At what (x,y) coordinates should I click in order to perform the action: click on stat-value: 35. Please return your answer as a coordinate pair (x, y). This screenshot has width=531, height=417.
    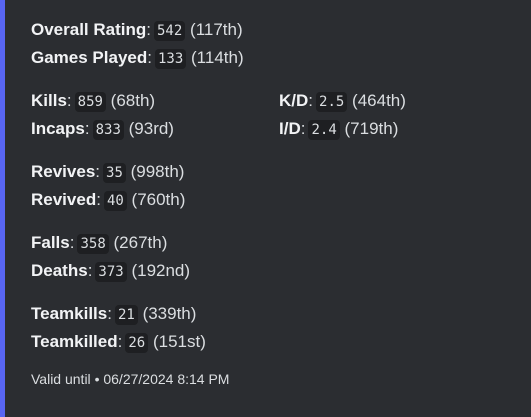
    Looking at the image, I should click on (114, 173).